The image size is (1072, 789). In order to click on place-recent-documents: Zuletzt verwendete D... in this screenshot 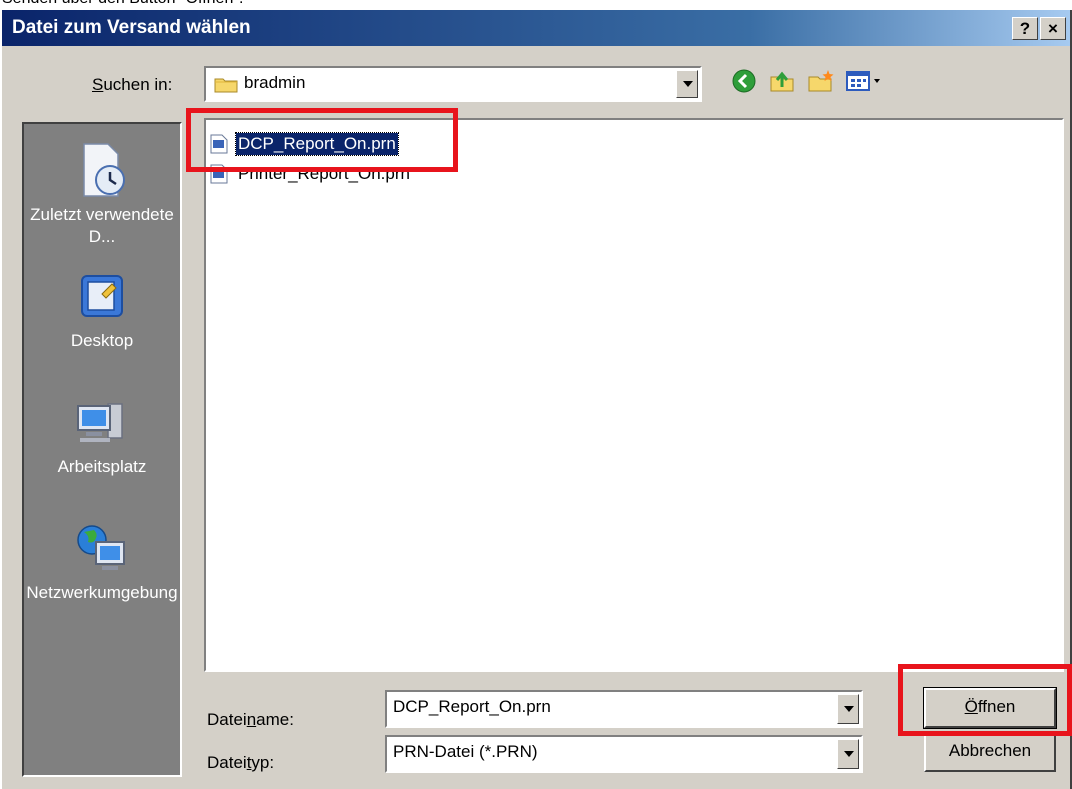, I will do `click(102, 194)`.